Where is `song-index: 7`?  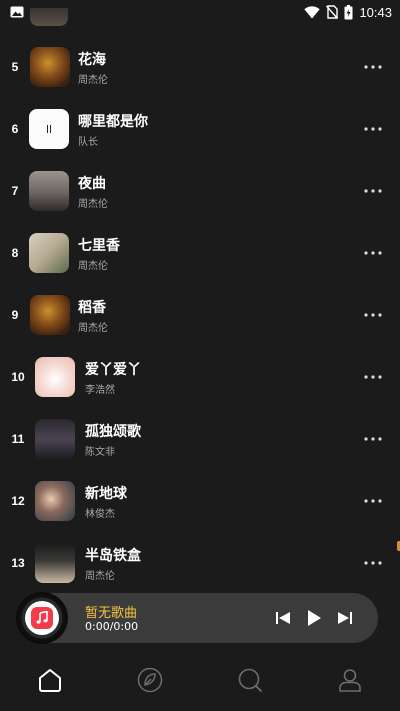
song-index: 7 is located at coordinates (15, 191).